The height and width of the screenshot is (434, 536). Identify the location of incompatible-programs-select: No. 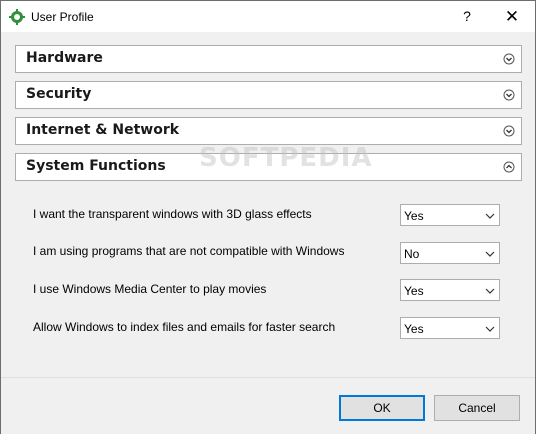
(450, 253).